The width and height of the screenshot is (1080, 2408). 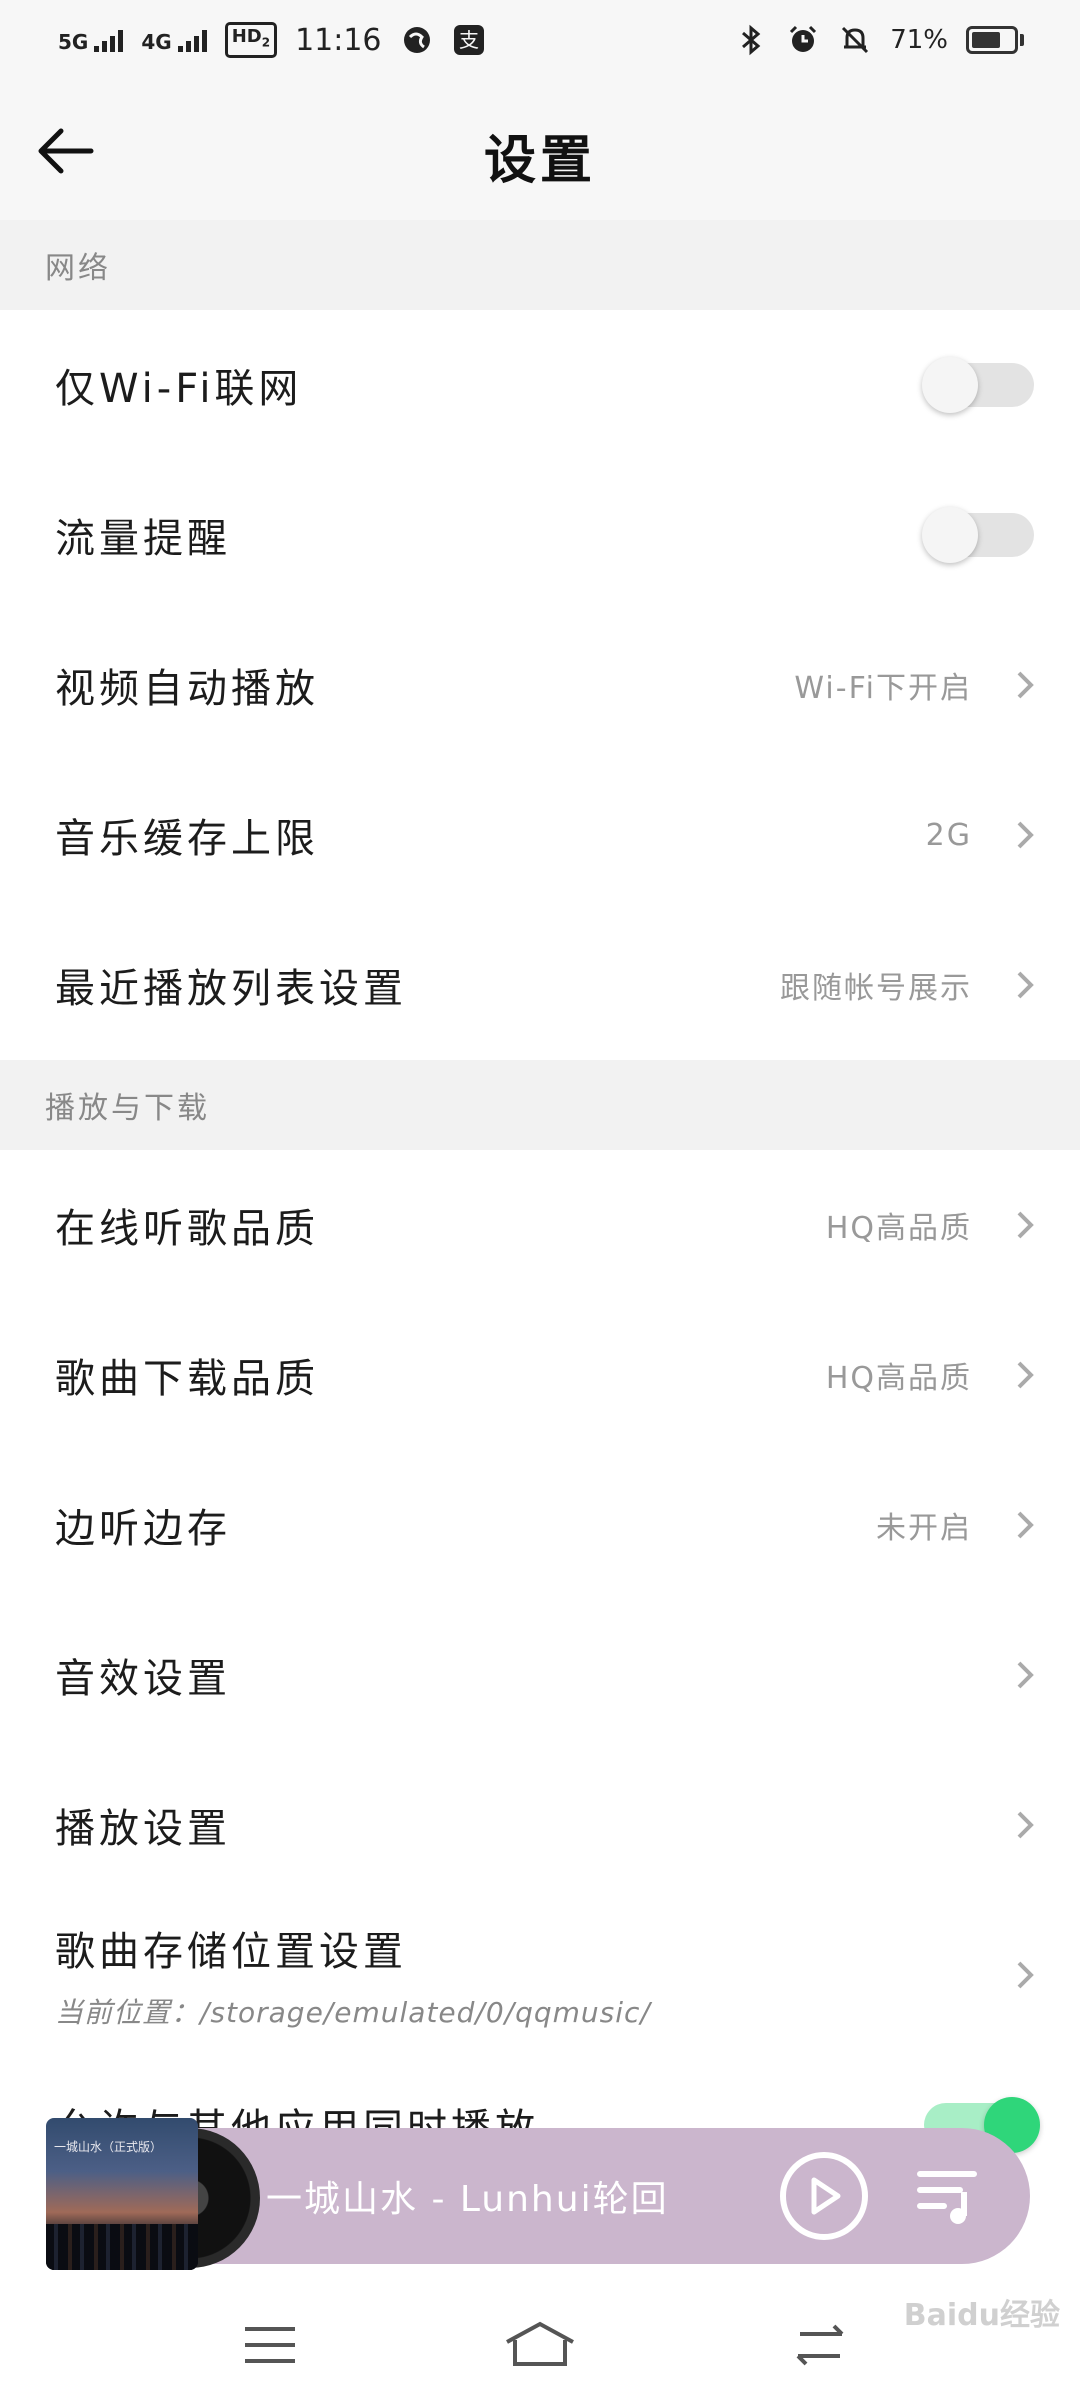 What do you see at coordinates (91, 41) in the screenshot?
I see `signal-sim1: 5G` at bounding box center [91, 41].